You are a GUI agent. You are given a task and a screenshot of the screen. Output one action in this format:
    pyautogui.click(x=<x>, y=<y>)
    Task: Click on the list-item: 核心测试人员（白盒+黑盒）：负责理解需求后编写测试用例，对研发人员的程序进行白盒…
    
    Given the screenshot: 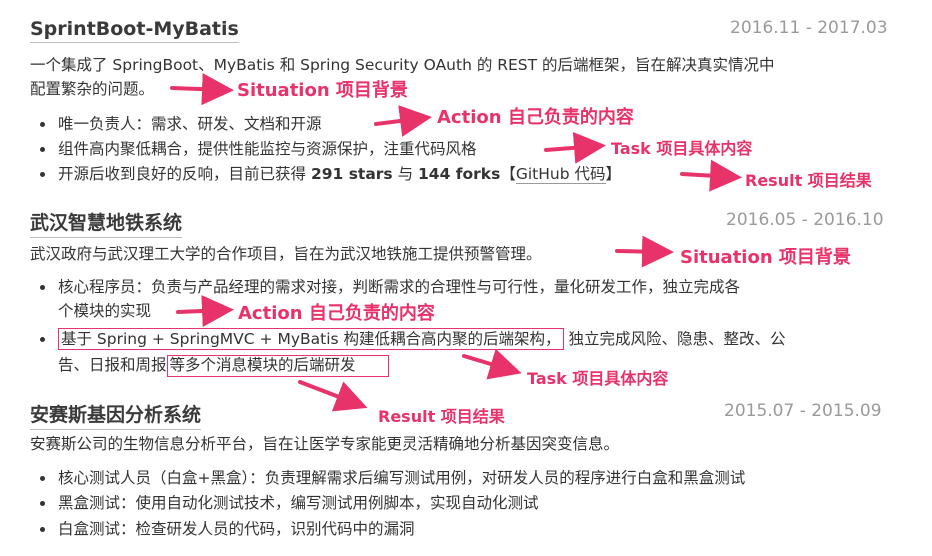 What is the action you would take?
    pyautogui.click(x=392, y=478)
    